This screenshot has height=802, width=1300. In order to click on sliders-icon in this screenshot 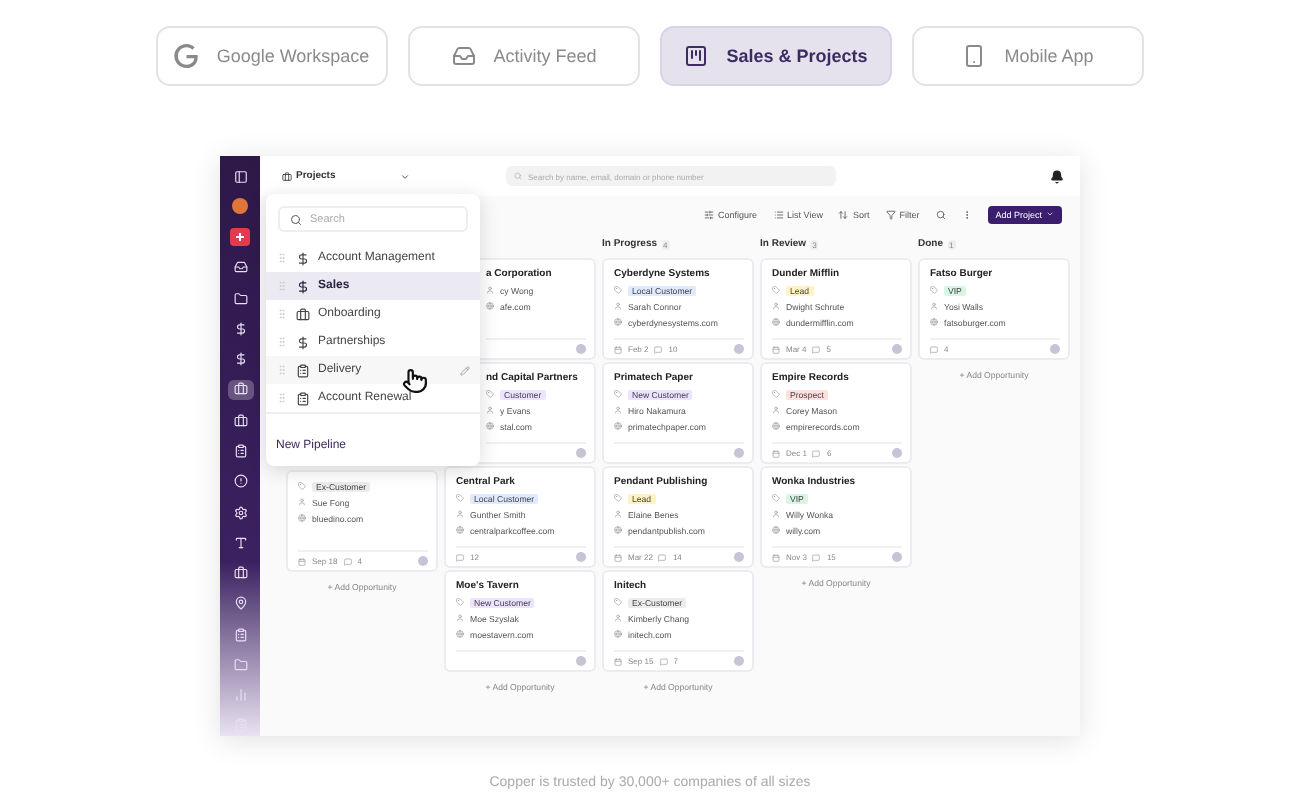, I will do `click(709, 214)`.